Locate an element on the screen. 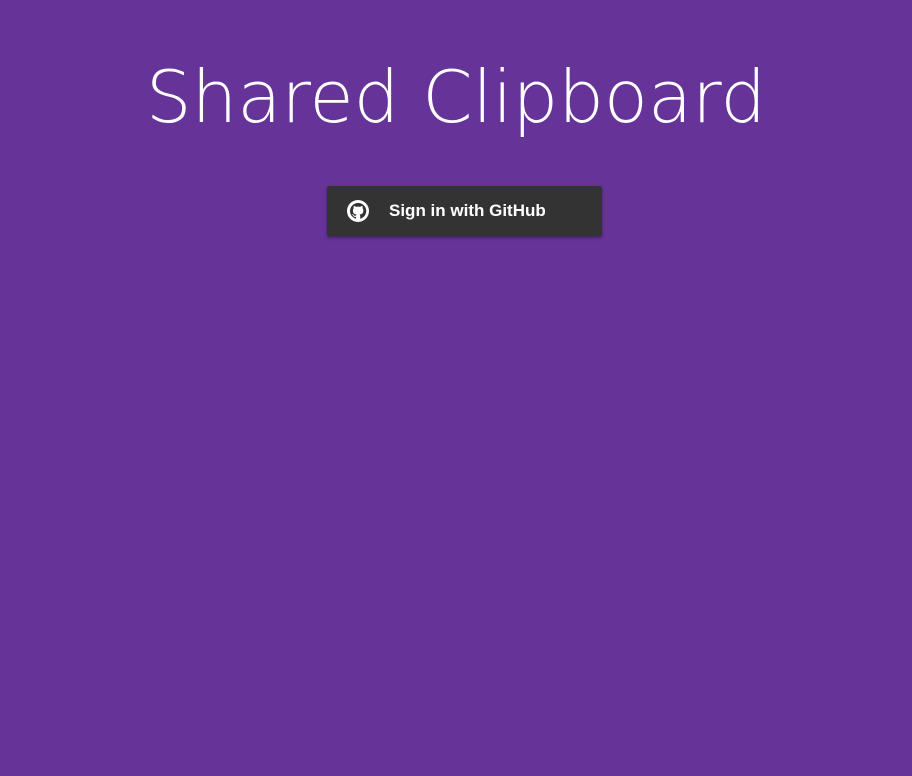 The width and height of the screenshot is (912, 776). page-title: Shared Clipboard is located at coordinates (456, 97).